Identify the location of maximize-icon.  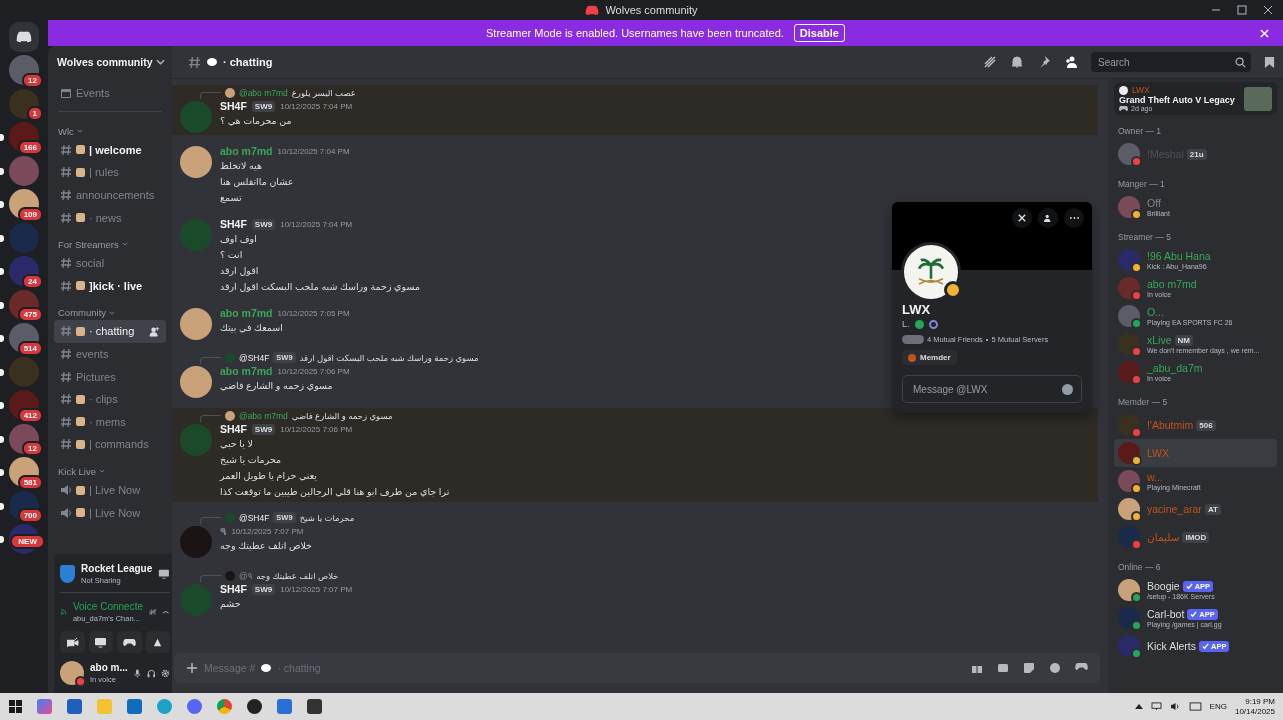
(1242, 10).